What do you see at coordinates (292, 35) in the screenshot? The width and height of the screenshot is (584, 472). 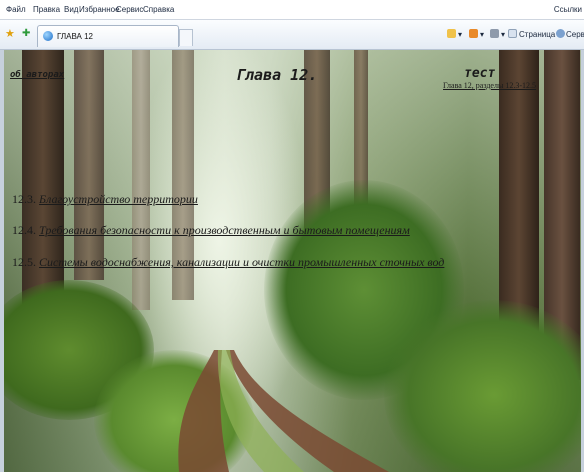 I see `tab-toolbar: ★ ✚ ГЛАВА 12 ▾ ▾ ▾ Страница ▾ Сервис ▾` at bounding box center [292, 35].